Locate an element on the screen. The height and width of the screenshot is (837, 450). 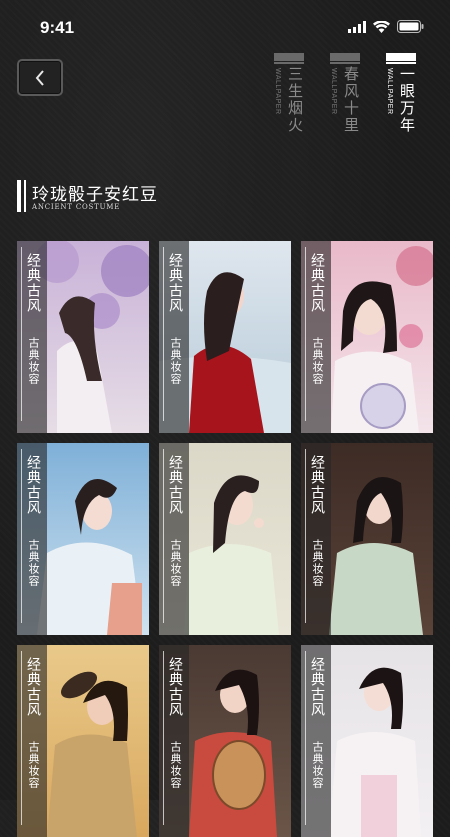
back-button is located at coordinates (40, 77).